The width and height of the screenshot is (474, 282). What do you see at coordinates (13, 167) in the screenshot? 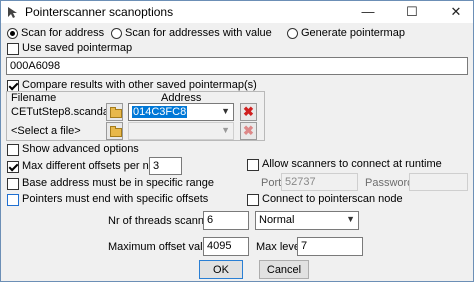
I see `max-offsets-checkbox` at bounding box center [13, 167].